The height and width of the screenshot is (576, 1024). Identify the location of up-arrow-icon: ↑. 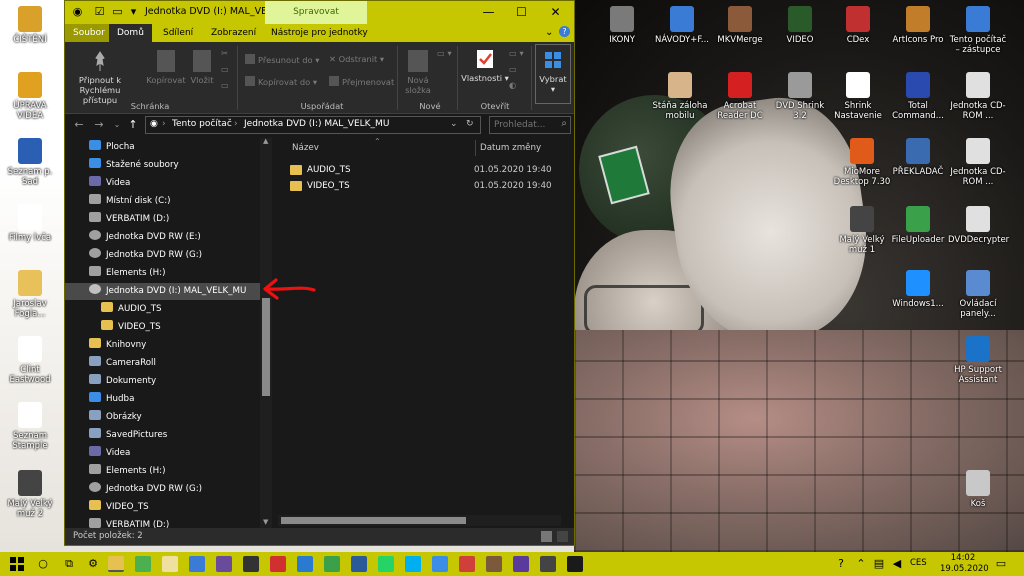
(133, 125).